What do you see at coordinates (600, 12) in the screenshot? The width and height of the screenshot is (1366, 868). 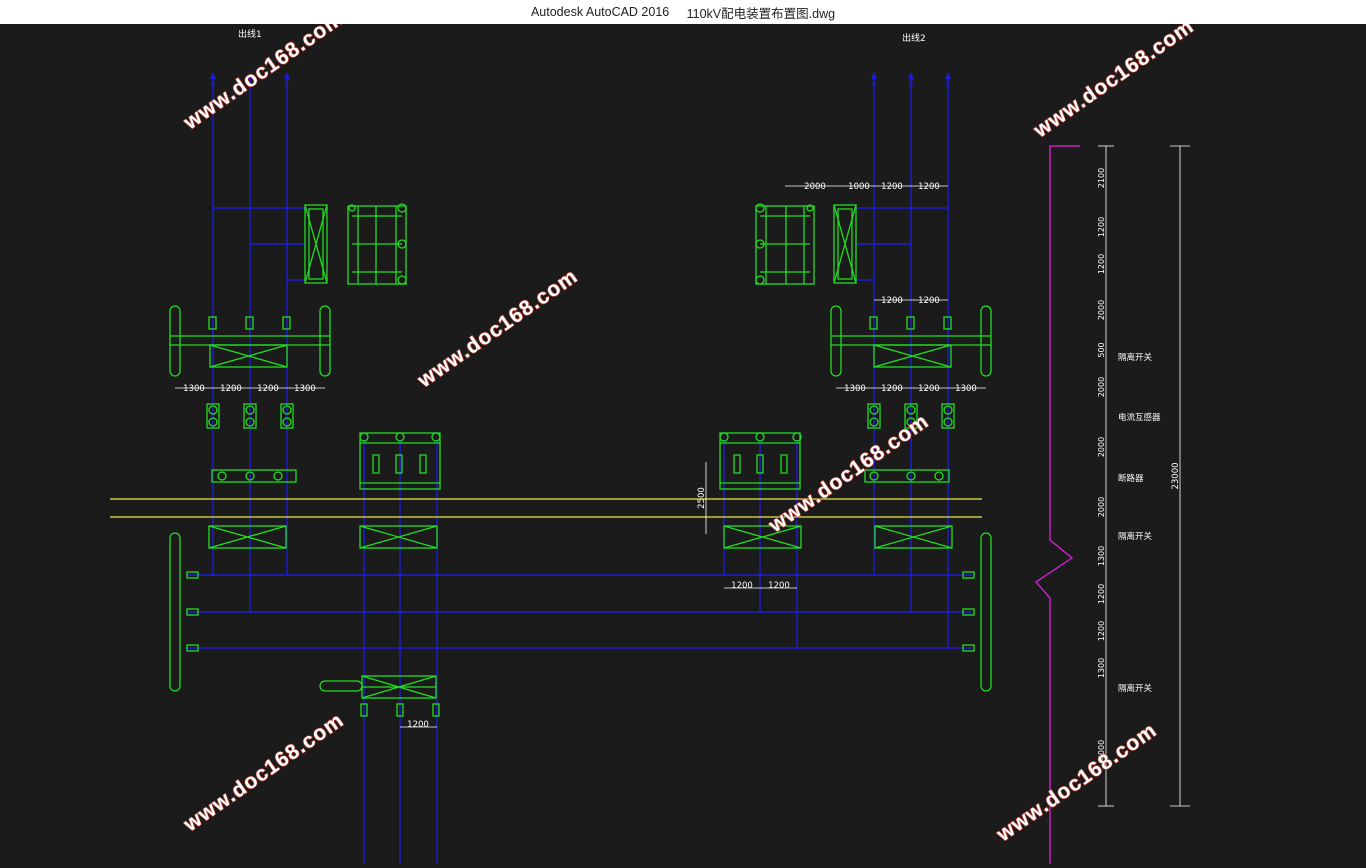 I see `app-name: Autodesk AutoCAD 2016` at bounding box center [600, 12].